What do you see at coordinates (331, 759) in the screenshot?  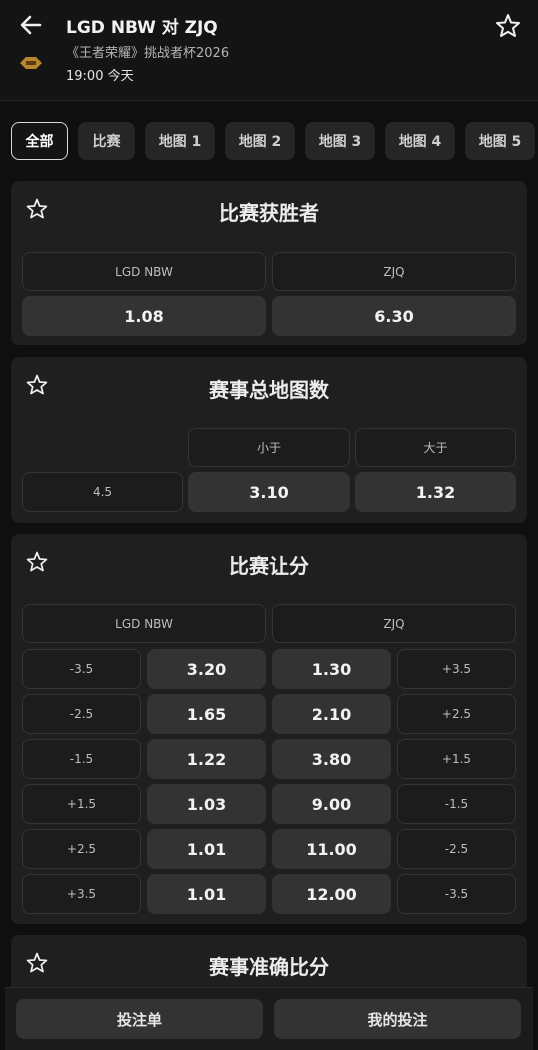 I see `odds-button: 3.80` at bounding box center [331, 759].